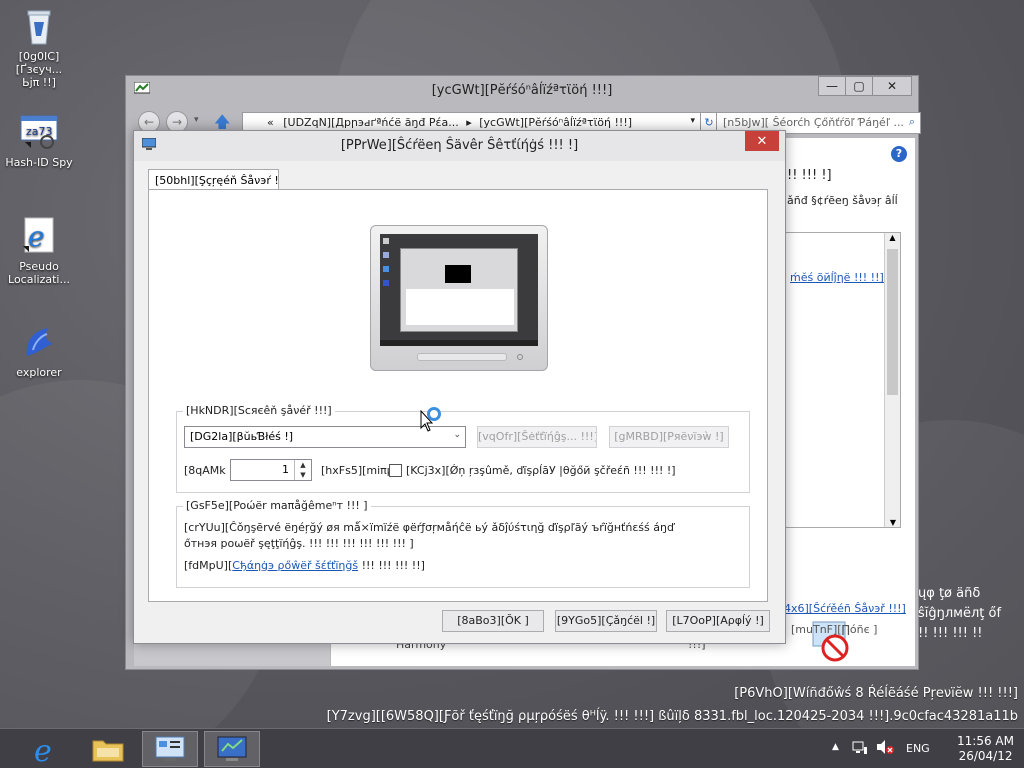  I want to click on screen-saver-selected-value: [DG2la][βŭьƁłéś !], so click(242, 436).